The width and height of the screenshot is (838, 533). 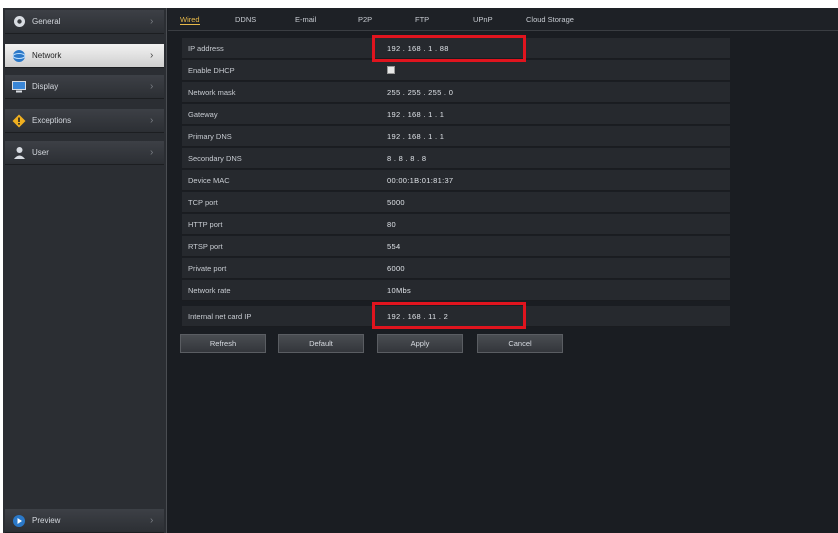 I want to click on warning-icon, so click(x=19, y=121).